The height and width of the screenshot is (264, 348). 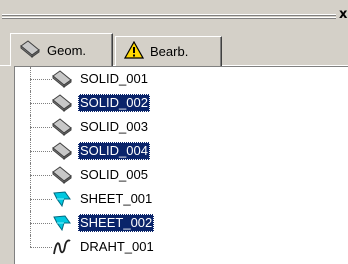 What do you see at coordinates (181, 103) in the screenshot?
I see `tree-item: SOLID_002` at bounding box center [181, 103].